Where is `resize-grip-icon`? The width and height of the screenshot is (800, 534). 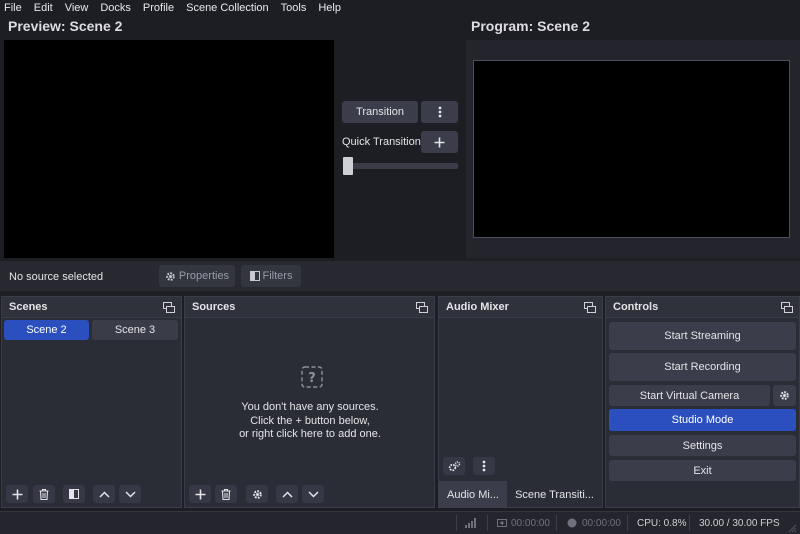
resize-grip-icon is located at coordinates (792, 528).